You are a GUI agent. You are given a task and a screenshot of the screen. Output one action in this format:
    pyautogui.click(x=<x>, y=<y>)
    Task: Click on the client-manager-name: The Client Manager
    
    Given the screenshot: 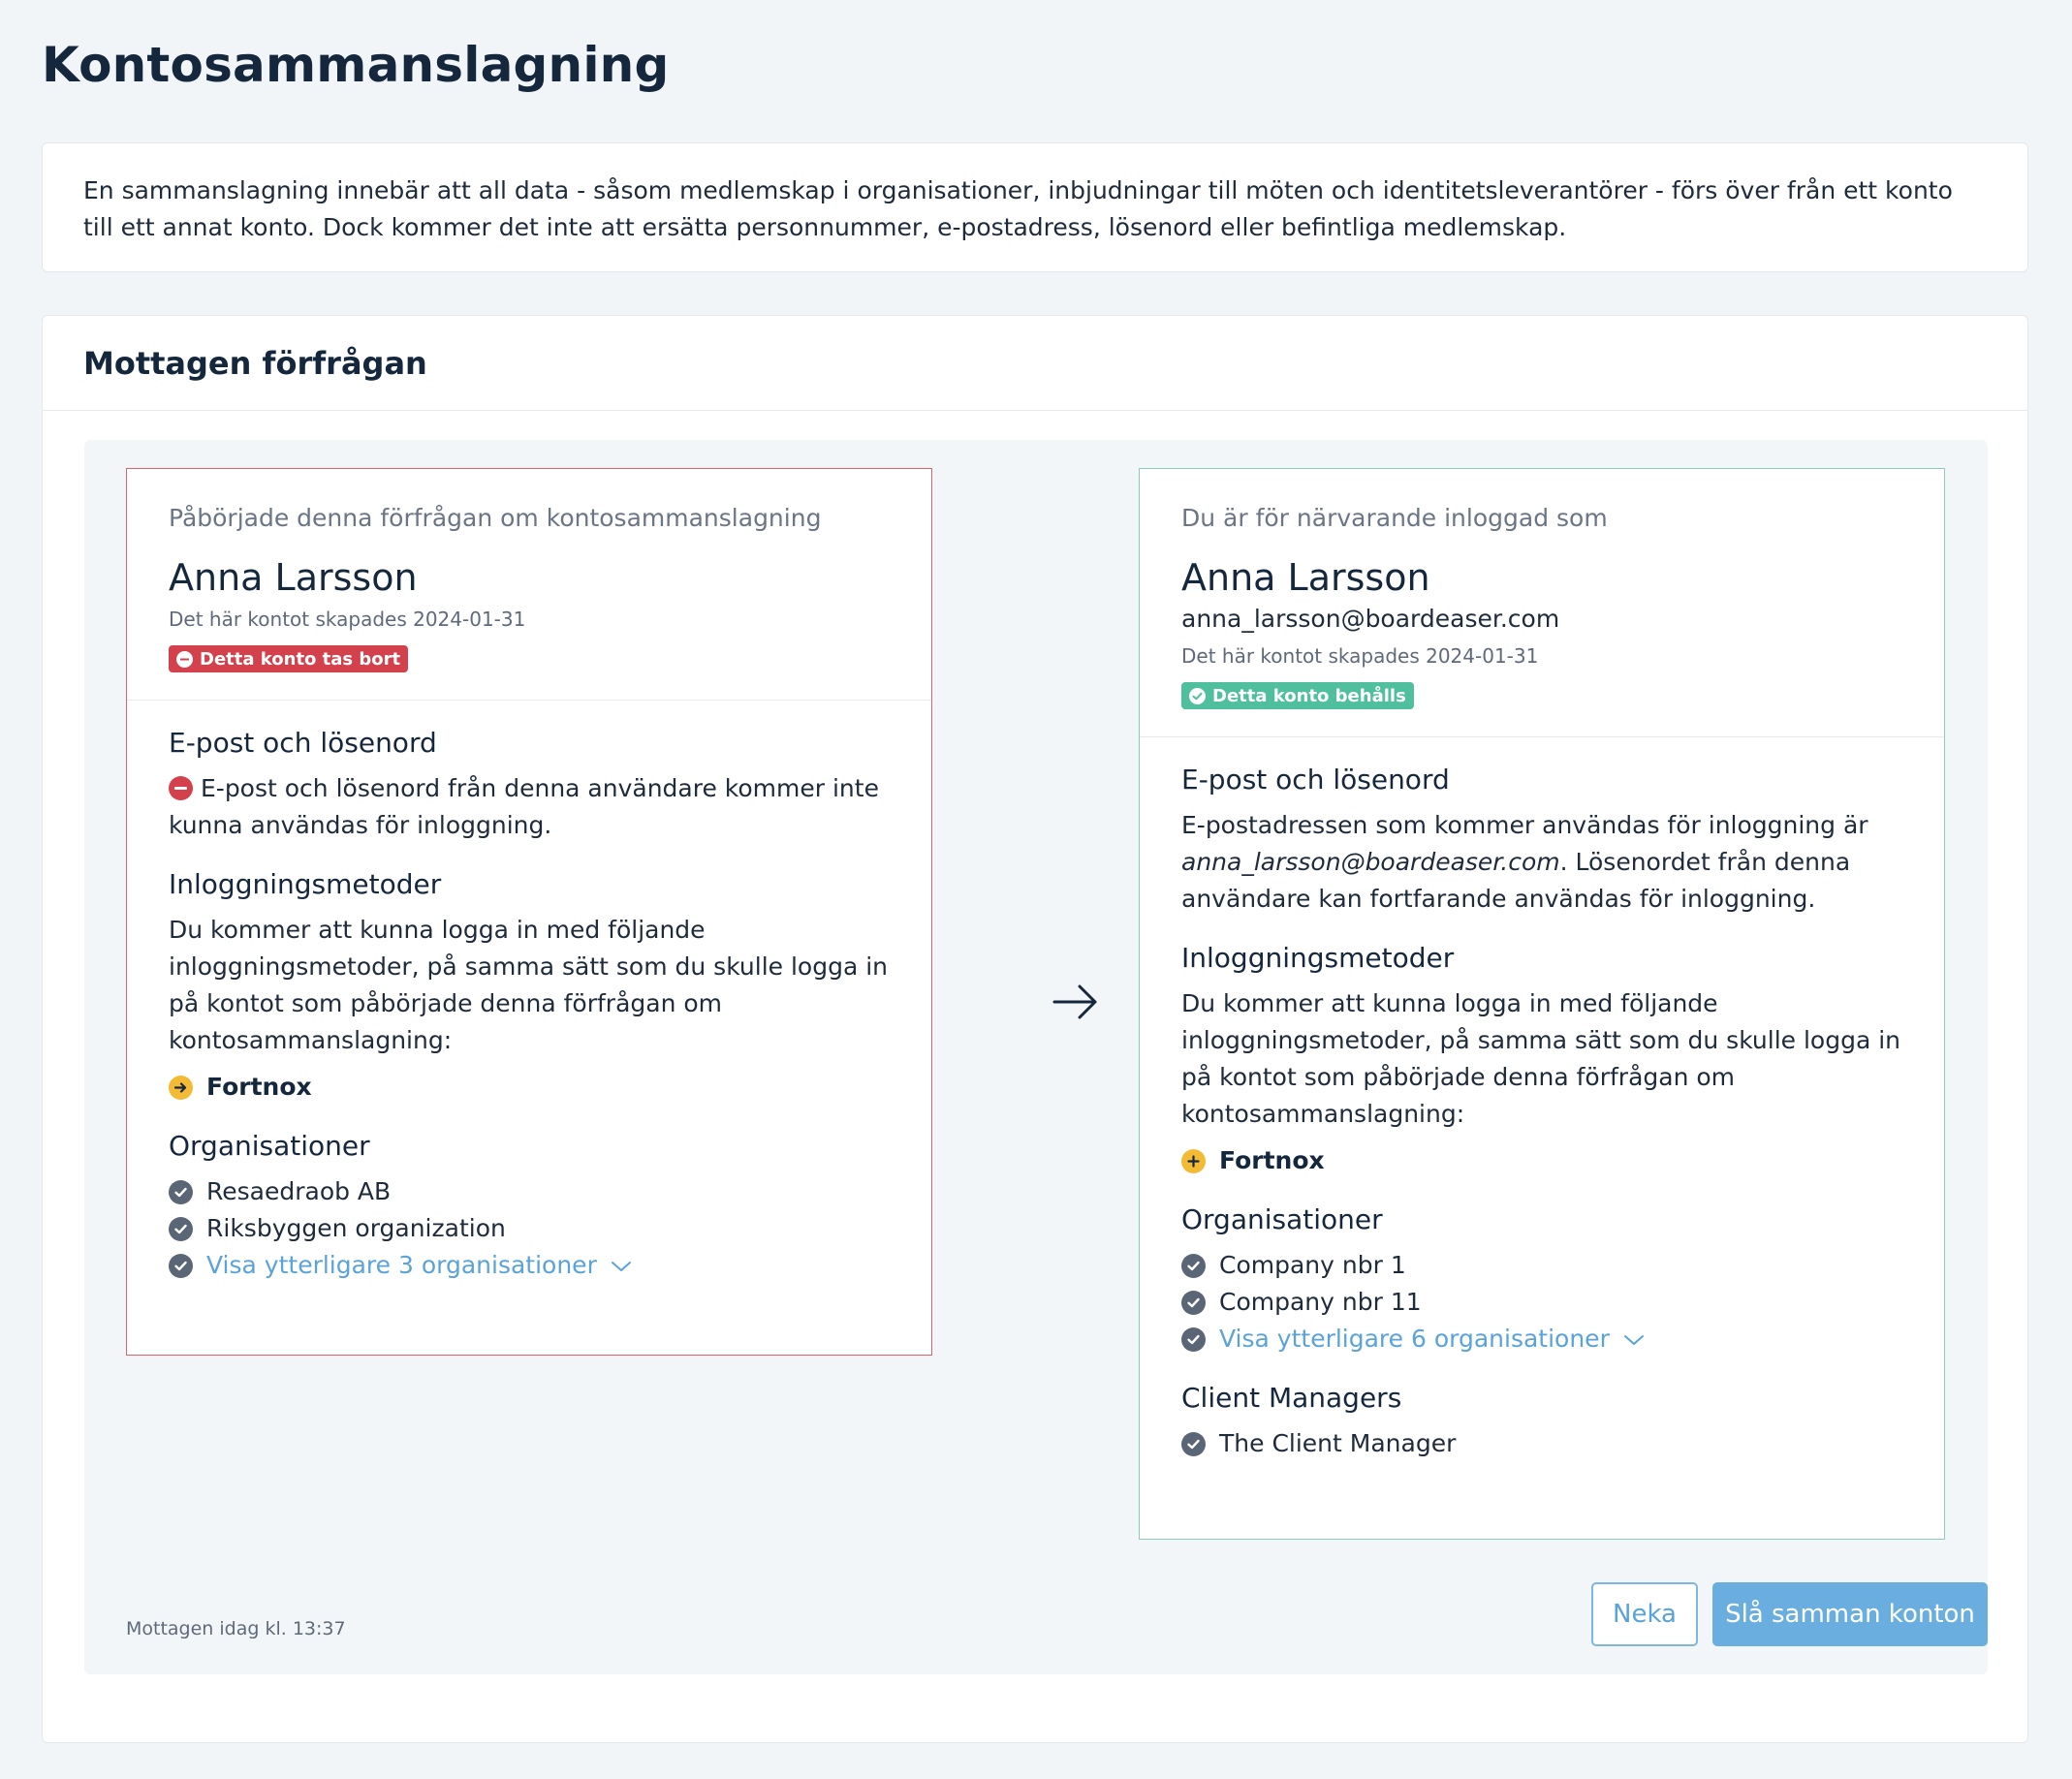 What is the action you would take?
    pyautogui.click(x=1338, y=1443)
    